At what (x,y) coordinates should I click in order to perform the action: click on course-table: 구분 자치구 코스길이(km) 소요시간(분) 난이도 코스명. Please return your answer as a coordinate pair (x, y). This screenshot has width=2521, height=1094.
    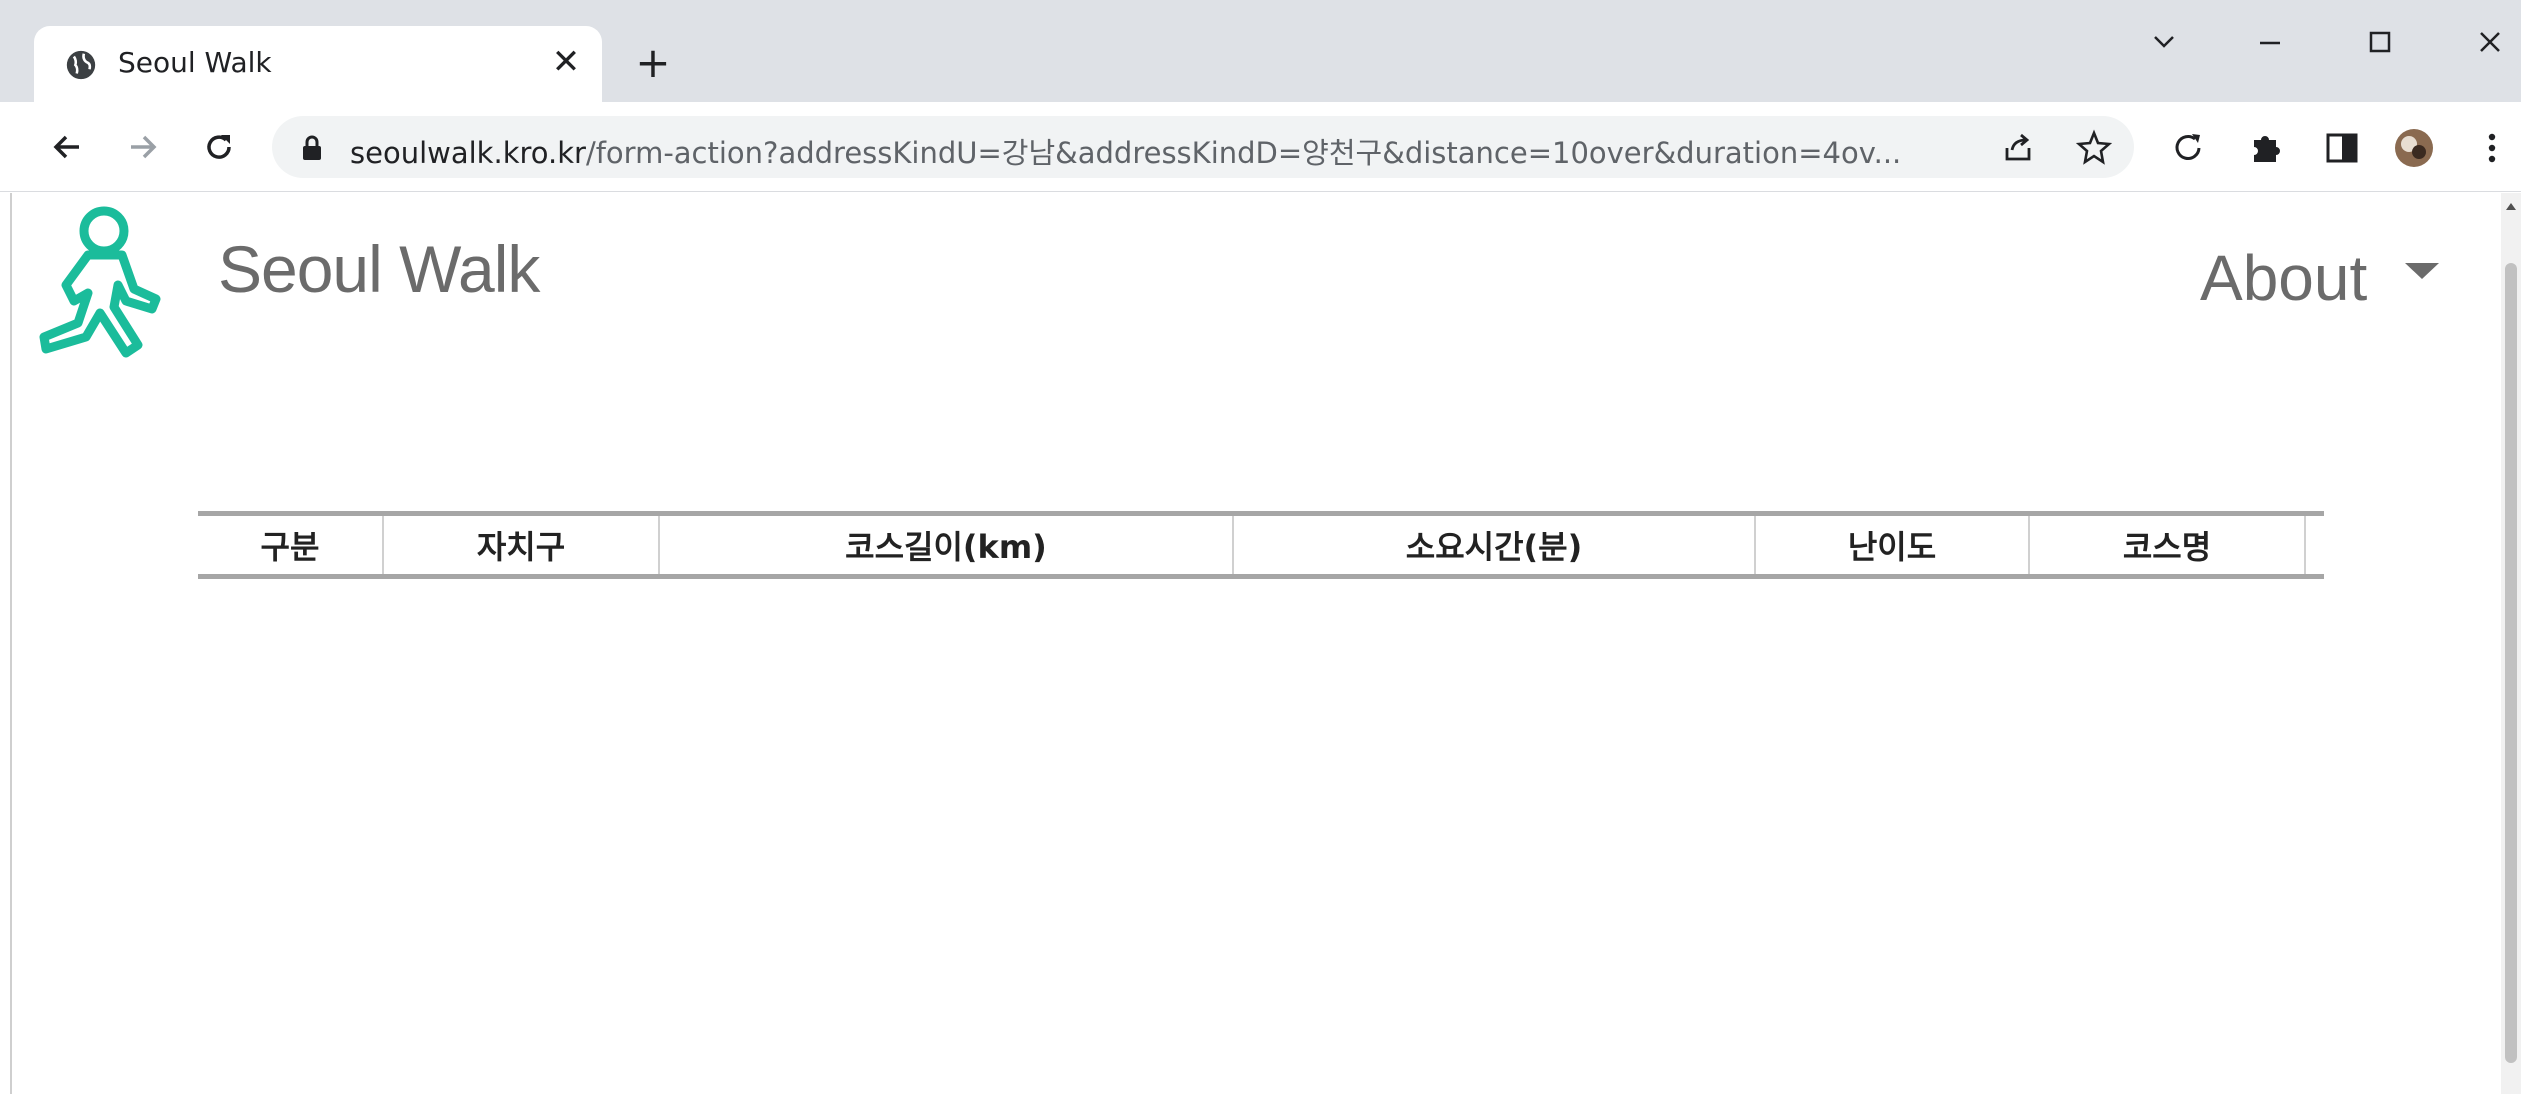
    Looking at the image, I should click on (1261, 545).